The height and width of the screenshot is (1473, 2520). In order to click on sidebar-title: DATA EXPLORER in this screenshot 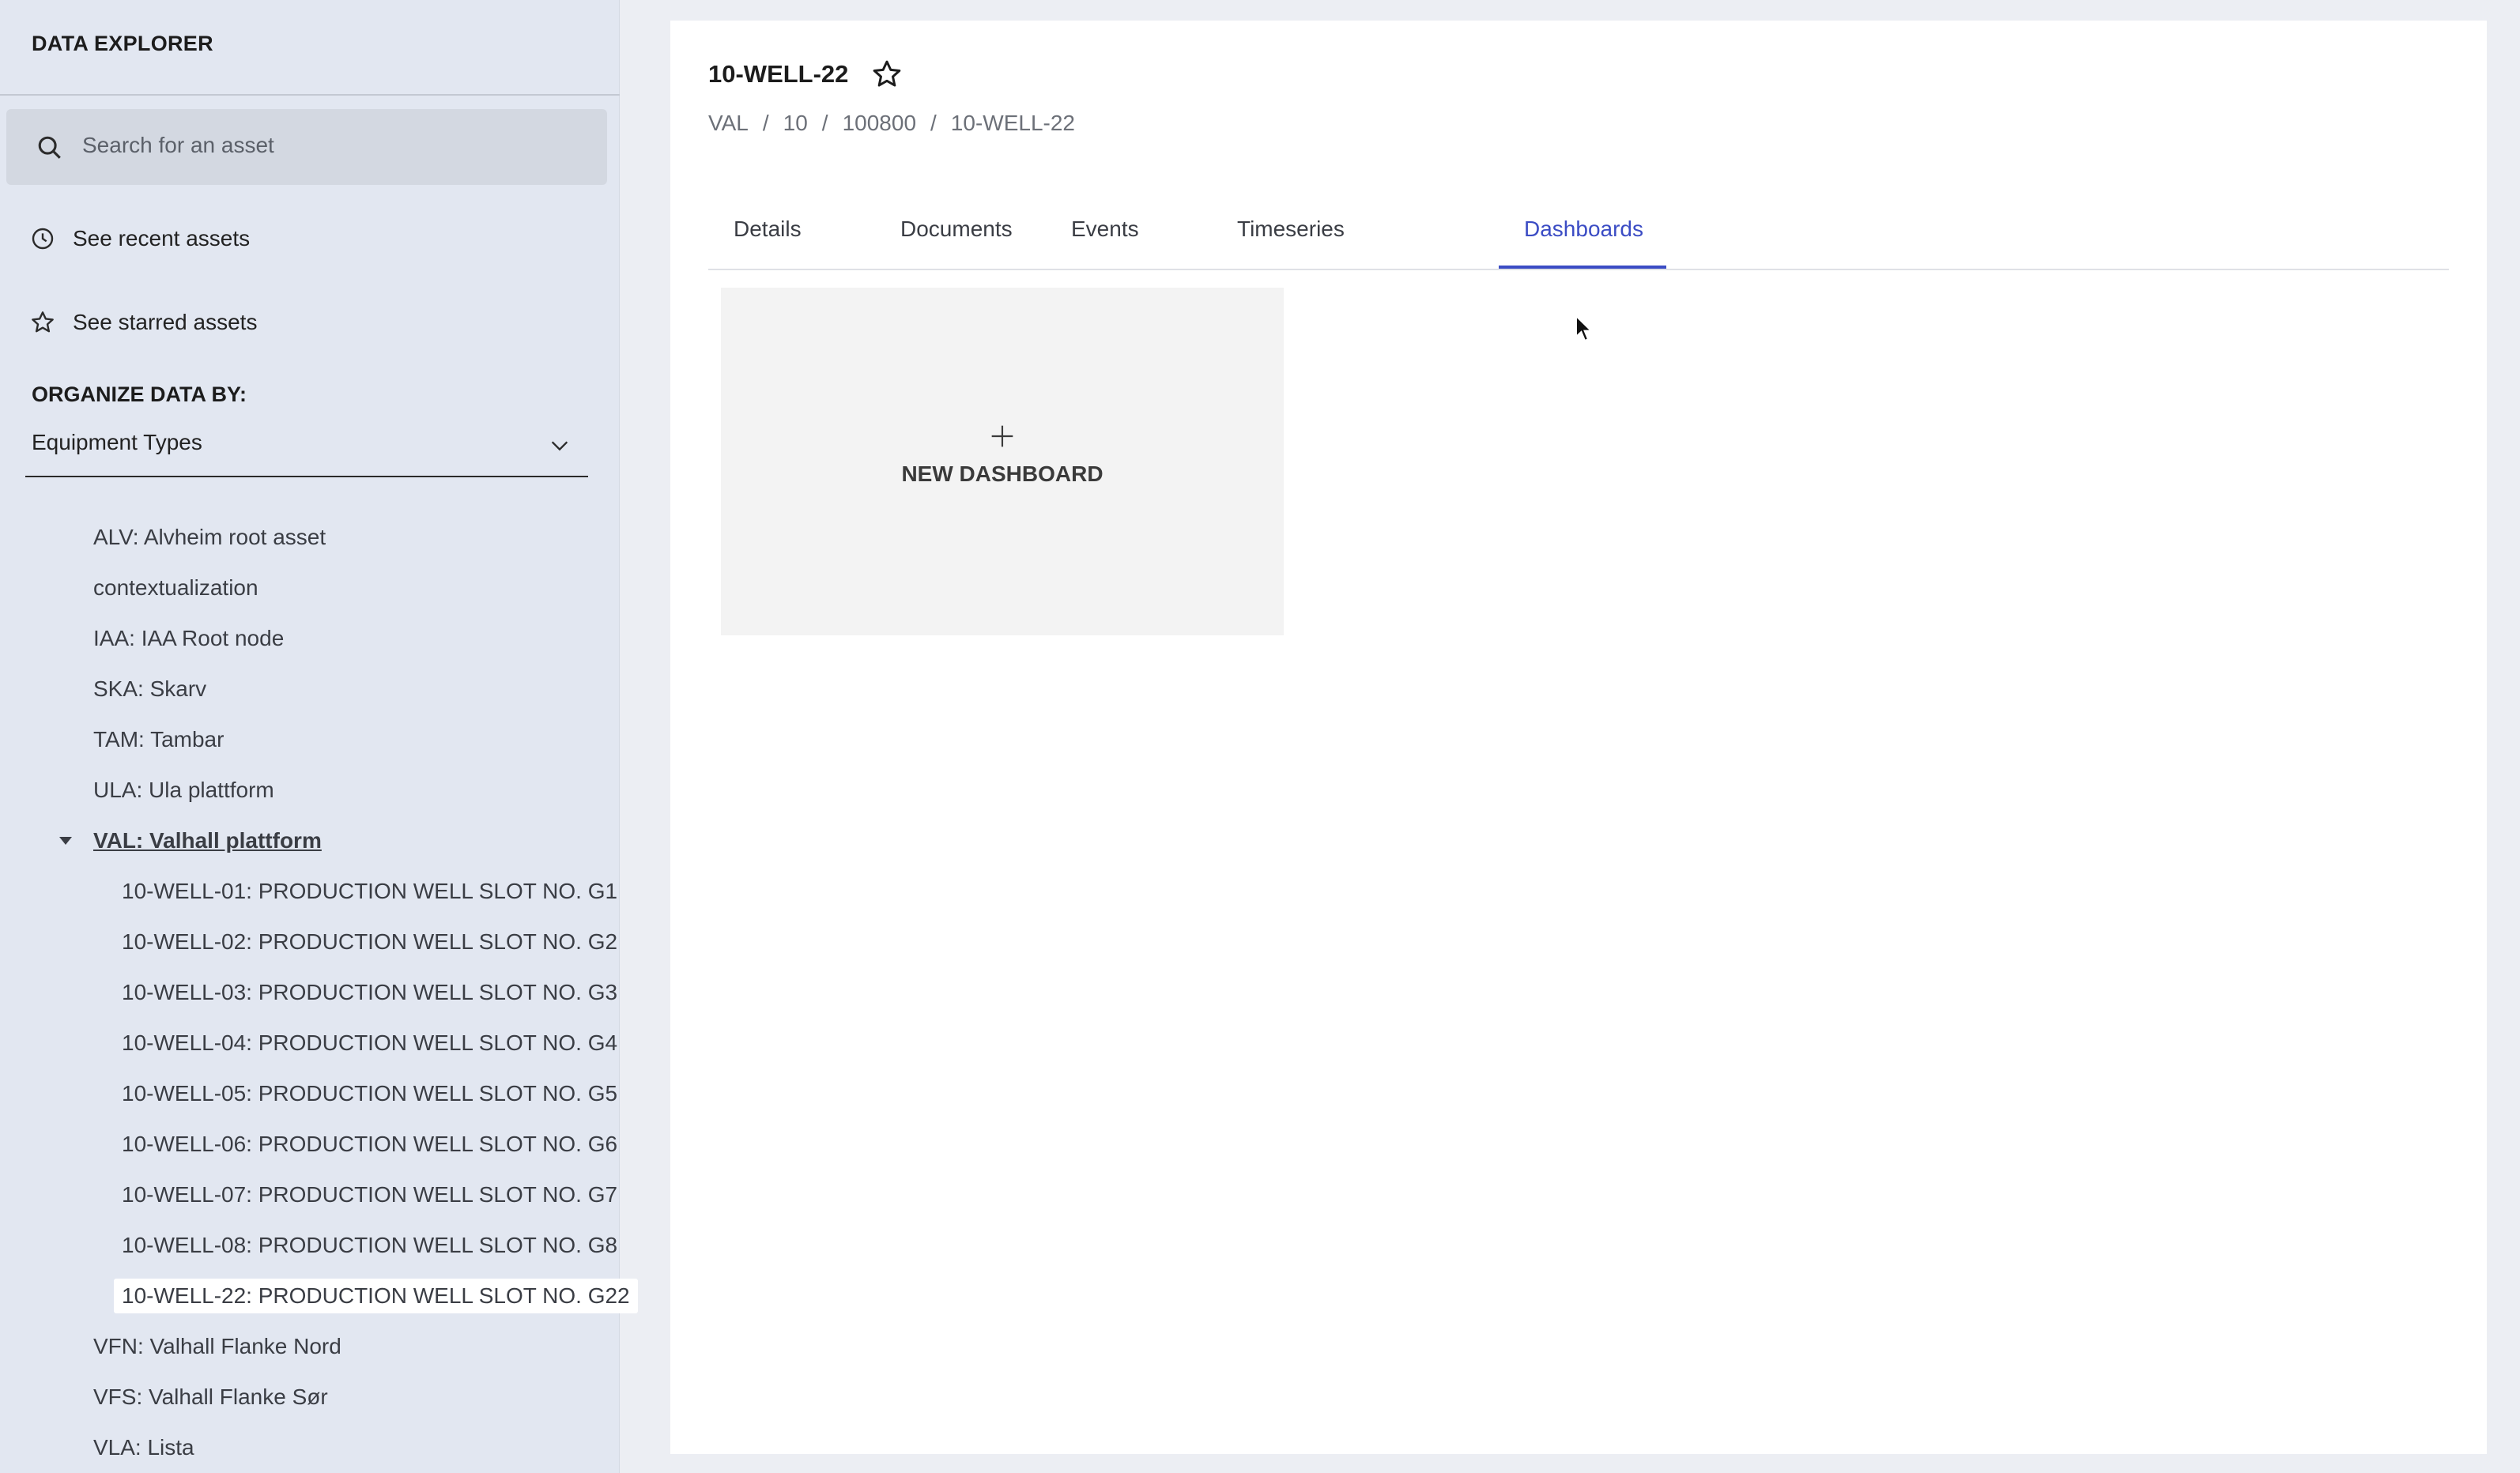, I will do `click(123, 43)`.